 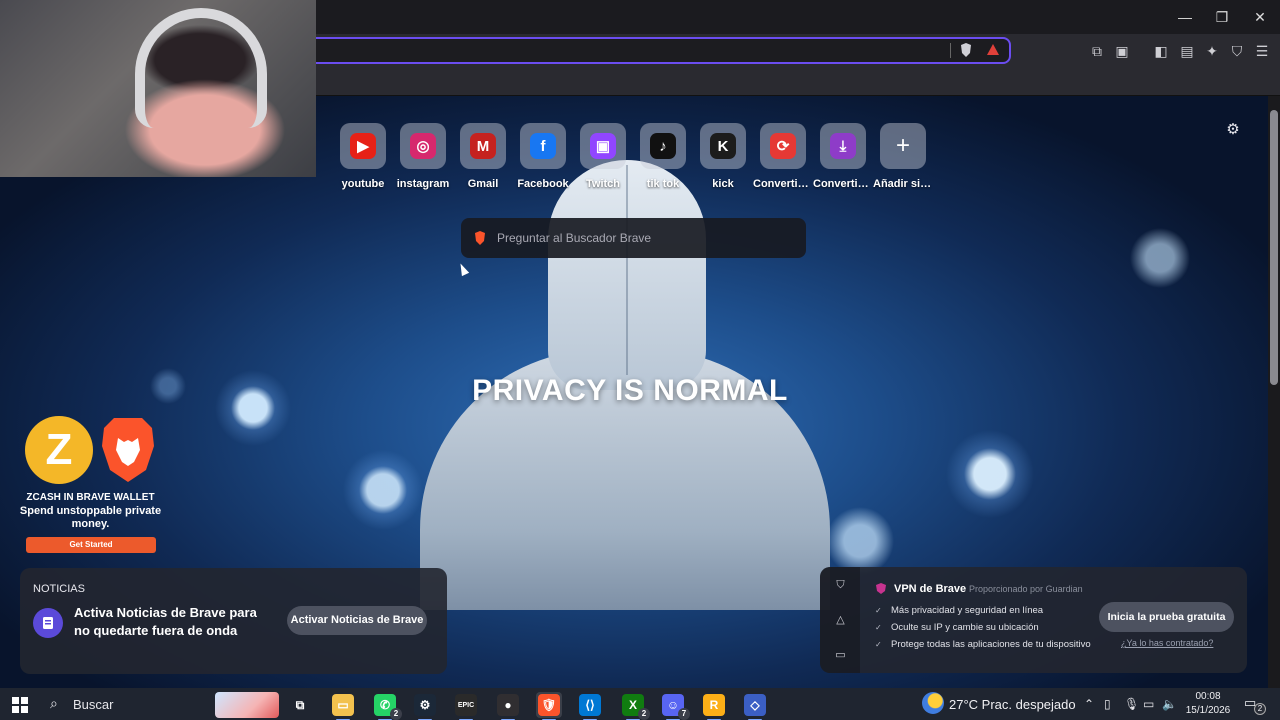 I want to click on converter-icon: ⟳, so click(x=783, y=146).